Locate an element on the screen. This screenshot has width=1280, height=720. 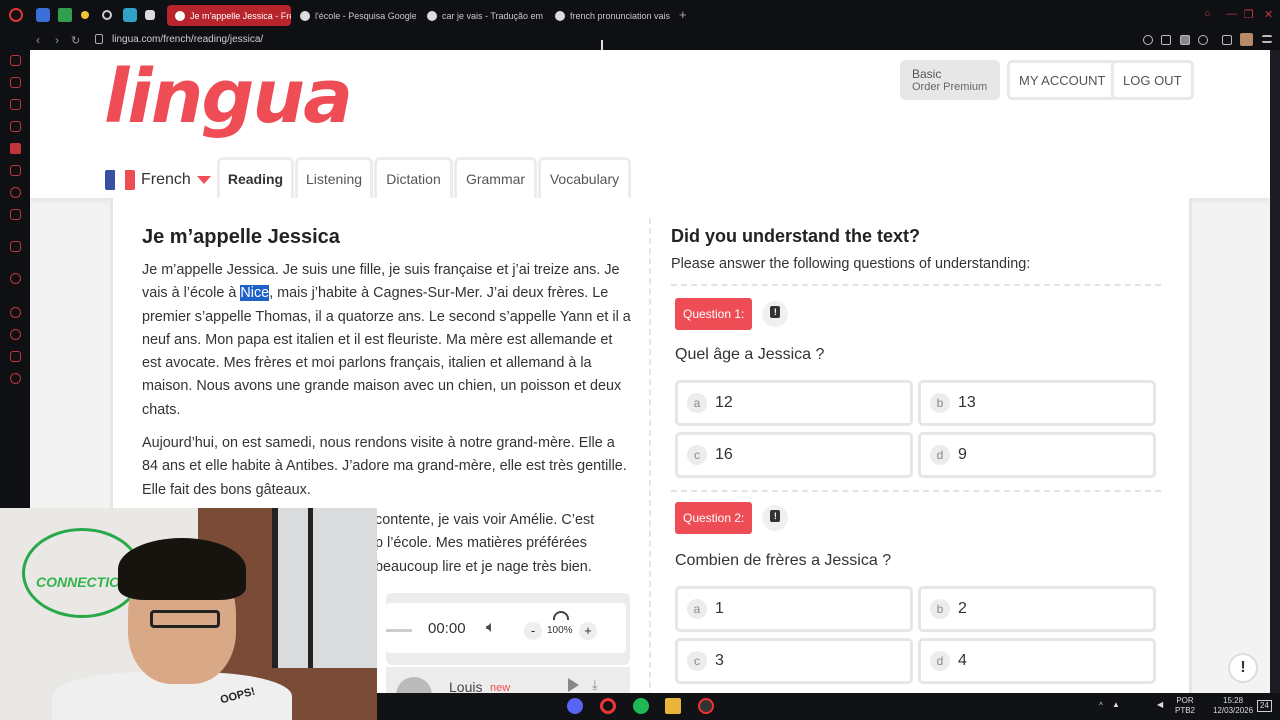
vk-icon is located at coordinates (15, 192).